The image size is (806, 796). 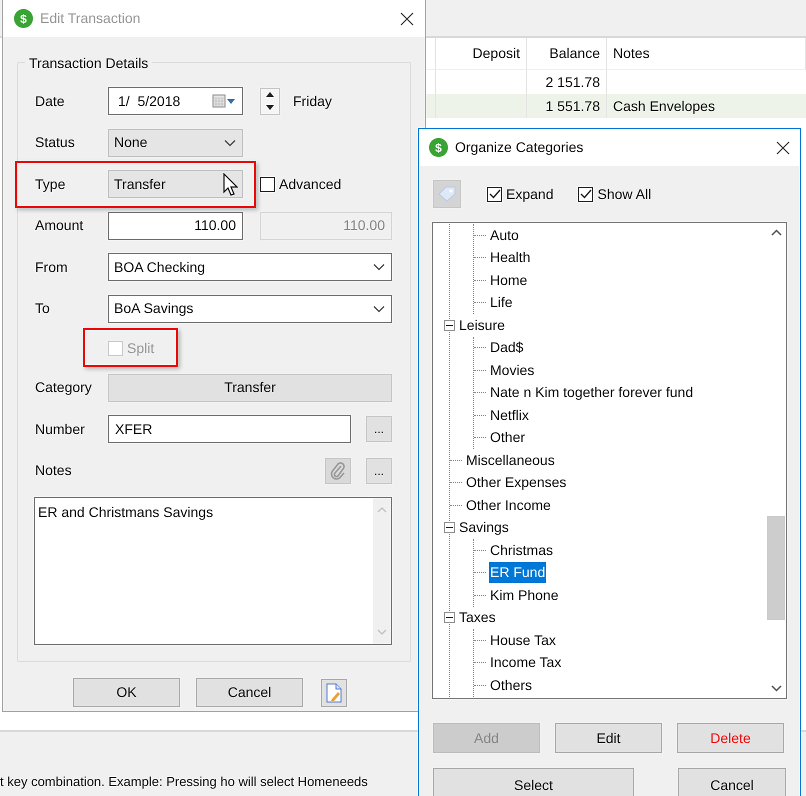 I want to click on tree-item: Leisure, so click(x=482, y=325).